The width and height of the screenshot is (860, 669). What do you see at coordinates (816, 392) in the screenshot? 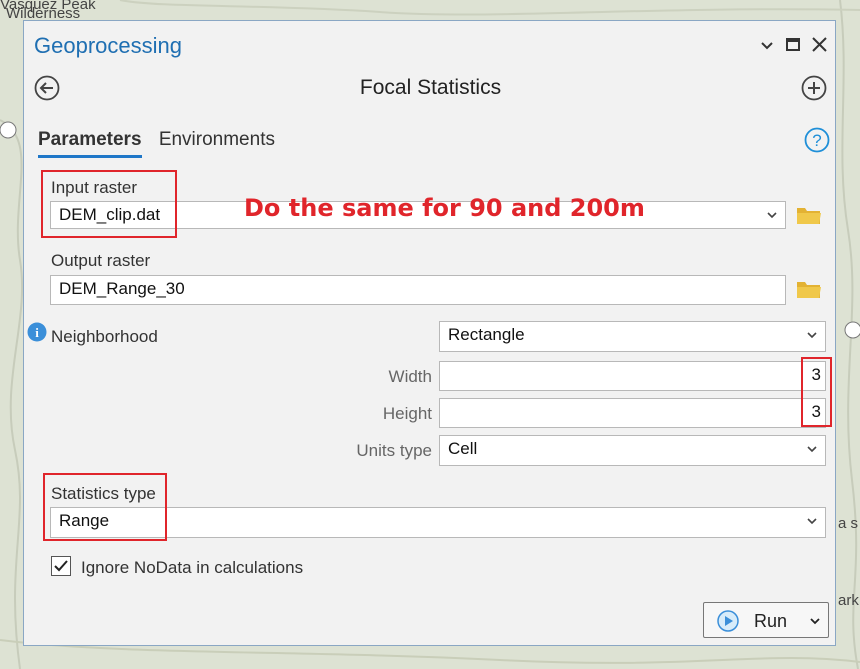
I see `annotation-box-size` at bounding box center [816, 392].